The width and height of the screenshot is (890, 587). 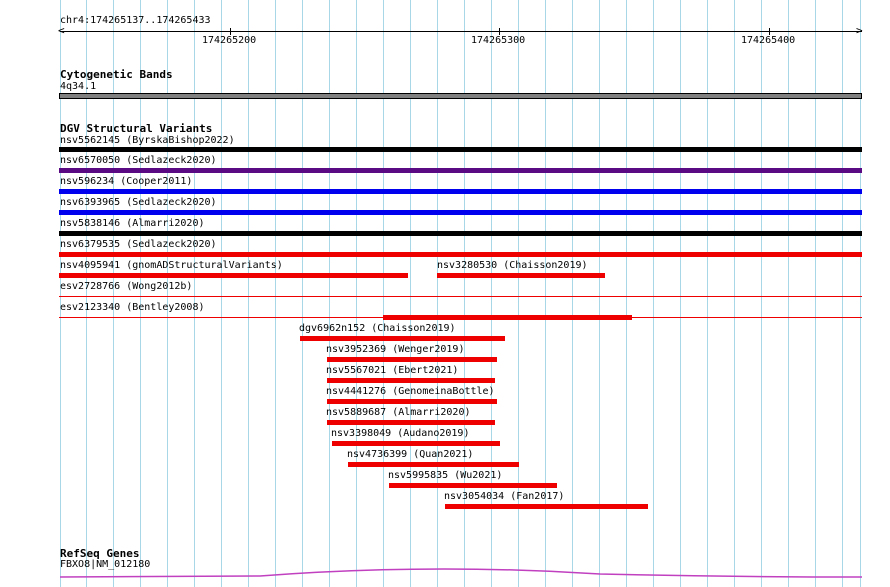 I want to click on dgv-feature-label: nsv4441276 (GenomeinaBottle), so click(x=410, y=392).